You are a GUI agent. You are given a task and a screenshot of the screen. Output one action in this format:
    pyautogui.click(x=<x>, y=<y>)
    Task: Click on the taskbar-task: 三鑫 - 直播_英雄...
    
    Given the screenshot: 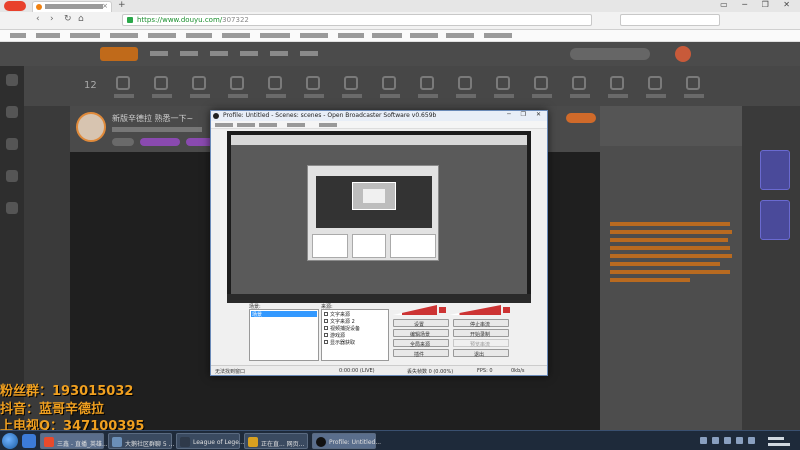 What is the action you would take?
    pyautogui.click(x=74, y=441)
    